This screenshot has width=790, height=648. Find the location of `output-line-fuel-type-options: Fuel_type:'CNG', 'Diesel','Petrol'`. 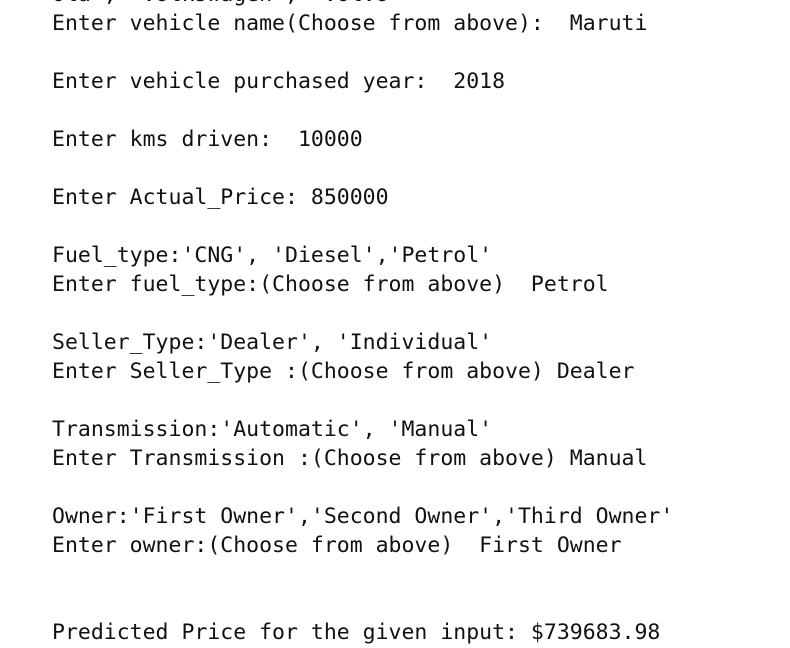

output-line-fuel-type-options: Fuel_type:'CNG', 'Diesel','Petrol' is located at coordinates (272, 255).